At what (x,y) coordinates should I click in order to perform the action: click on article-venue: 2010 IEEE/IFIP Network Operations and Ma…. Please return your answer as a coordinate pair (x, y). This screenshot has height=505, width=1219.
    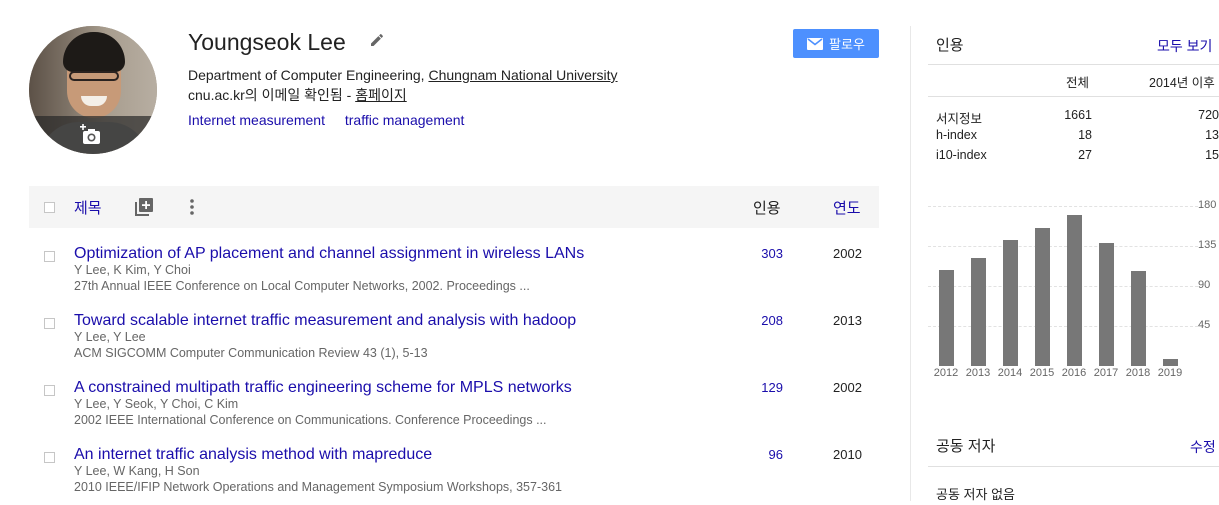
    Looking at the image, I should click on (318, 487).